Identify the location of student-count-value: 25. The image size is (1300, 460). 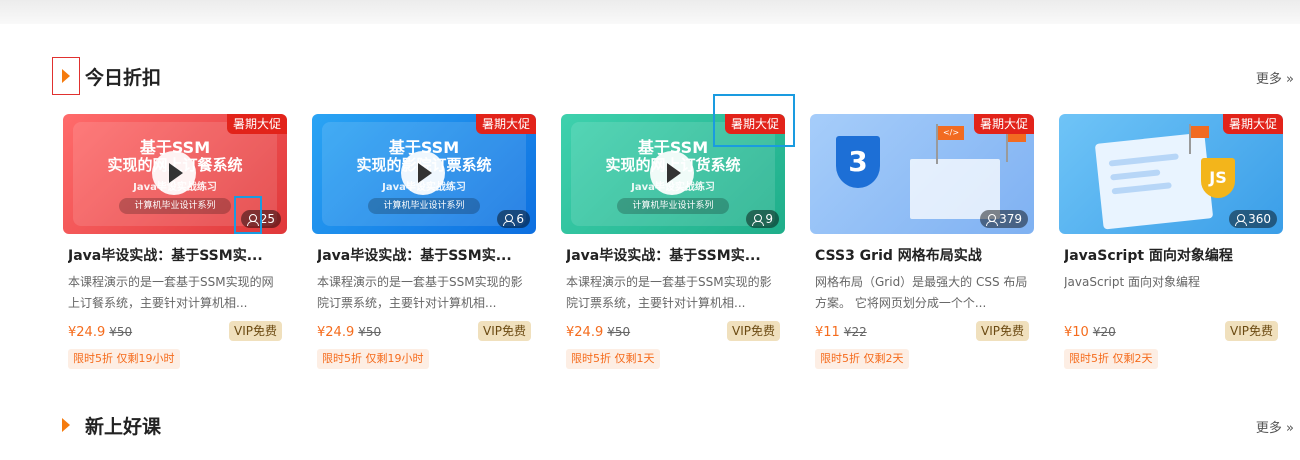
(267, 219).